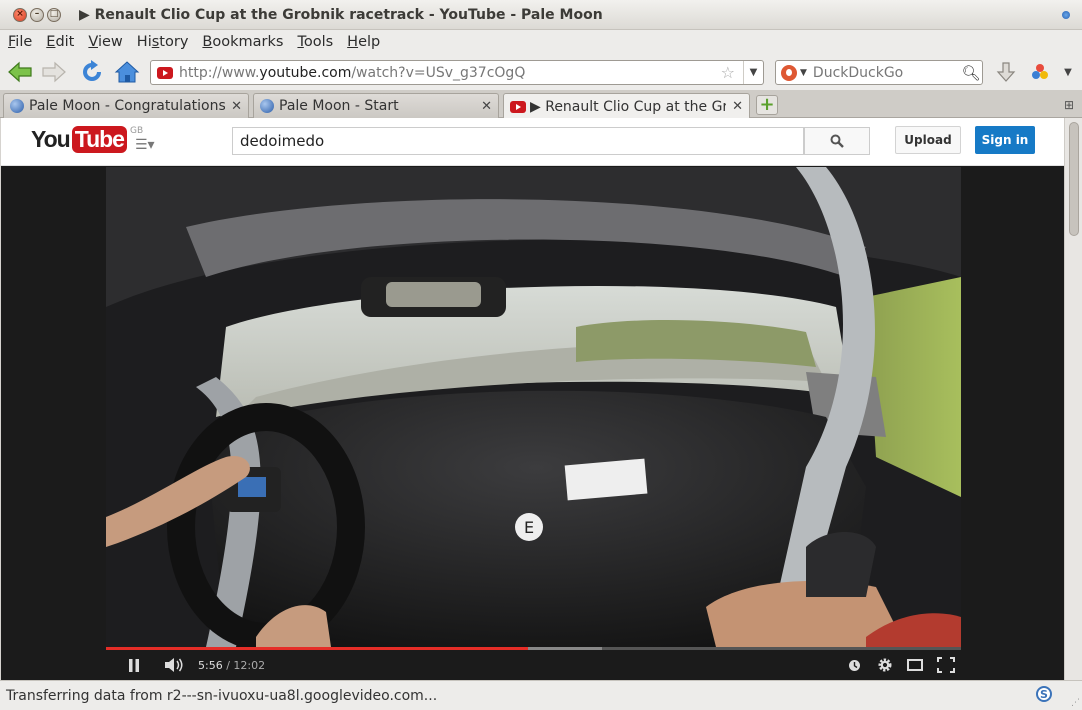  I want to click on home-icon, so click(127, 72).